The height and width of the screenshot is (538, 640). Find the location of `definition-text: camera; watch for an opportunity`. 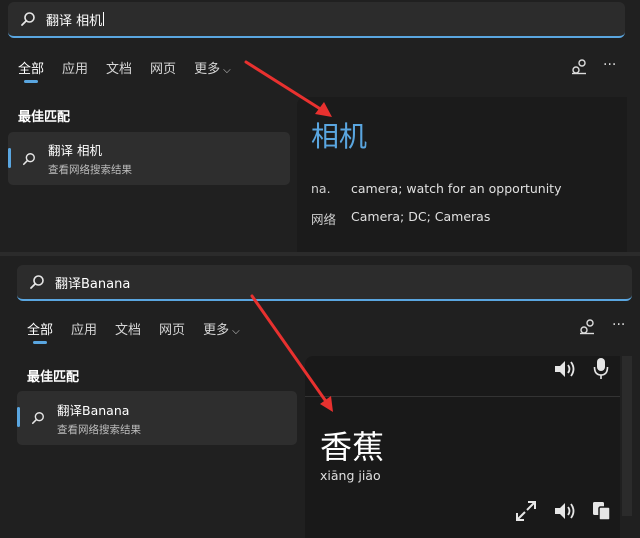

definition-text: camera; watch for an opportunity is located at coordinates (456, 188).